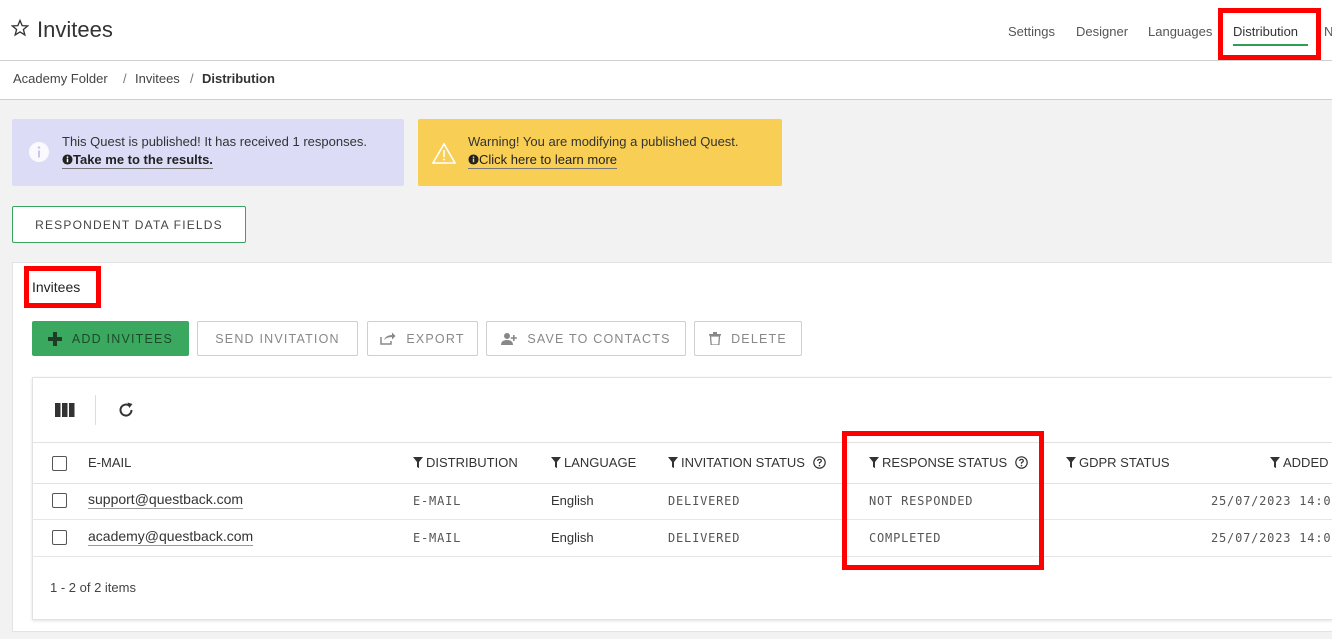 This screenshot has width=1332, height=639. What do you see at coordinates (1265, 31) in the screenshot?
I see `tab-distribution: Distribution` at bounding box center [1265, 31].